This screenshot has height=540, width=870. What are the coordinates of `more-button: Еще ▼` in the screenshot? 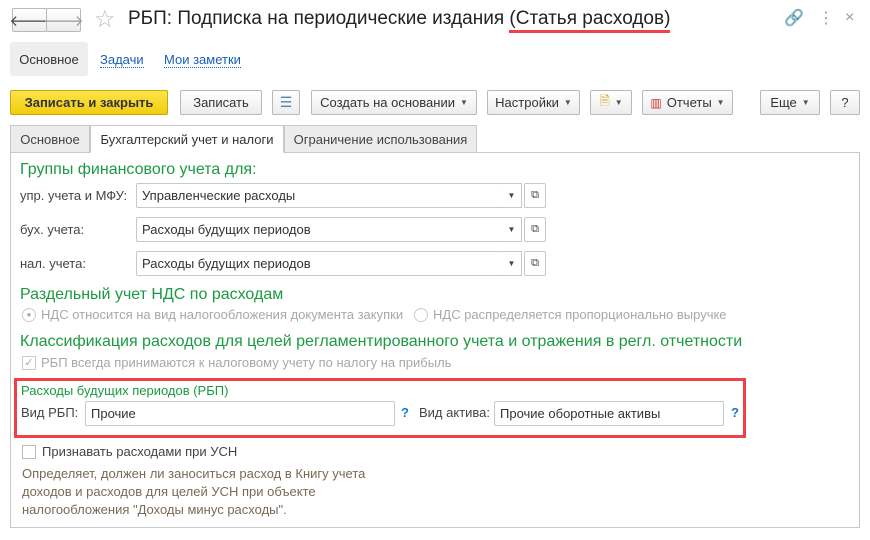 It's located at (790, 102).